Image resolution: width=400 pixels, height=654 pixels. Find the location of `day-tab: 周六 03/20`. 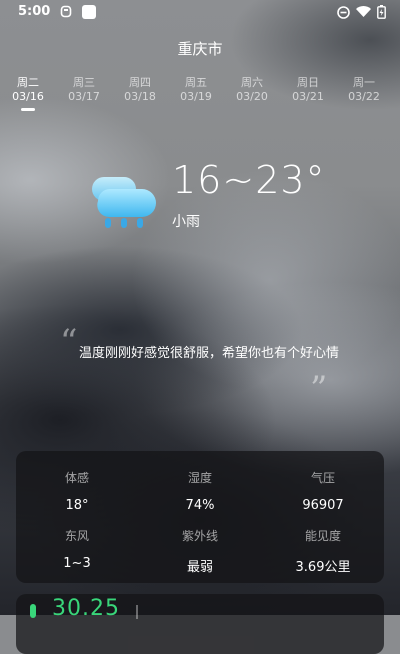

day-tab: 周六 03/20 is located at coordinates (252, 88).